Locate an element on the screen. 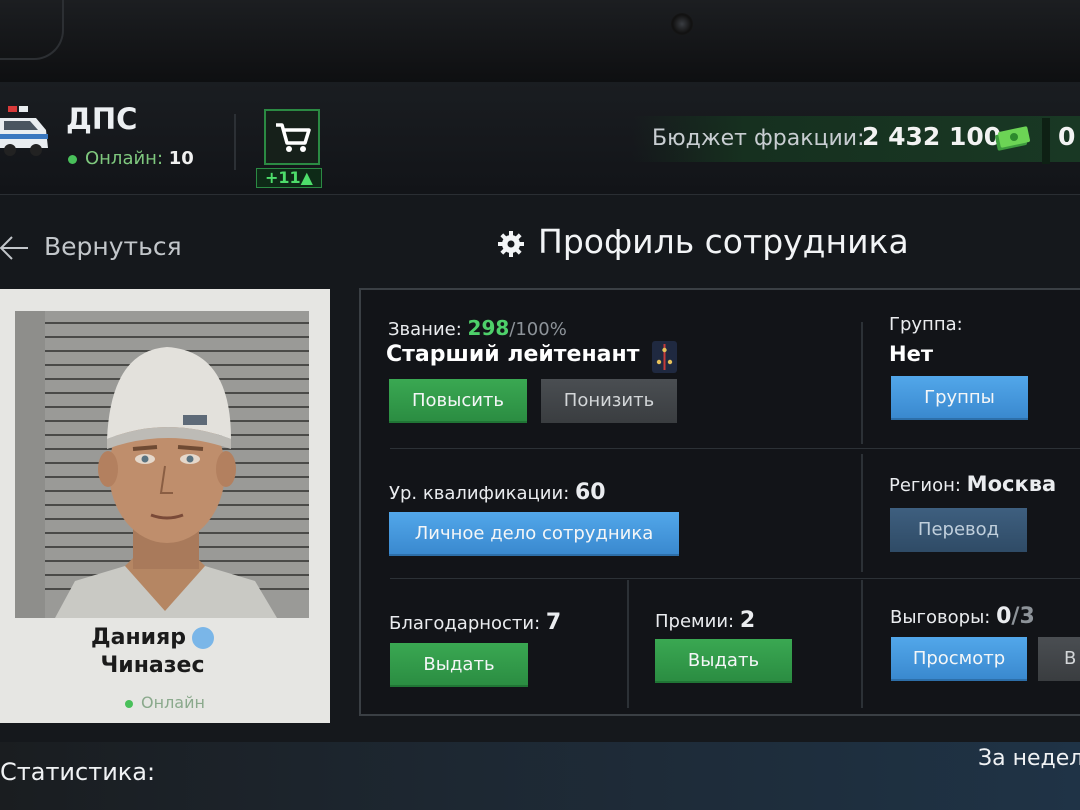  reprimands-value: 0 is located at coordinates (1004, 616).